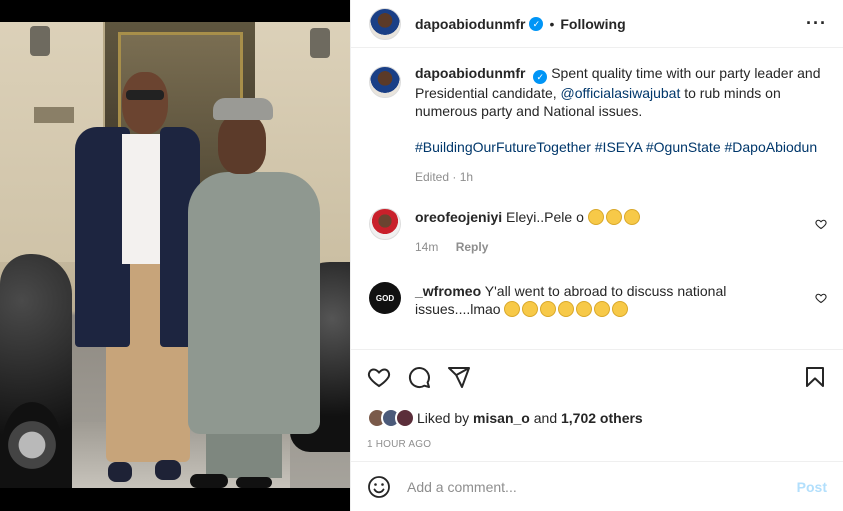 Image resolution: width=843 pixels, height=511 pixels. I want to click on add-comment-bar: Post, so click(597, 486).